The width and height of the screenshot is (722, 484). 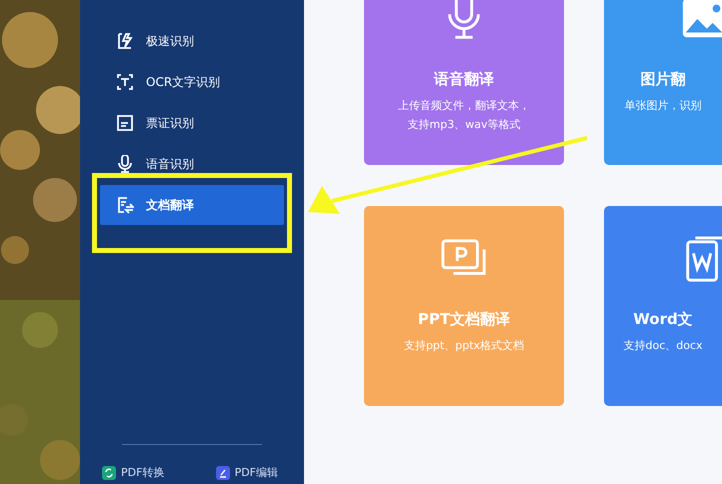 I want to click on card-title: PPT文档翻译, so click(x=464, y=319).